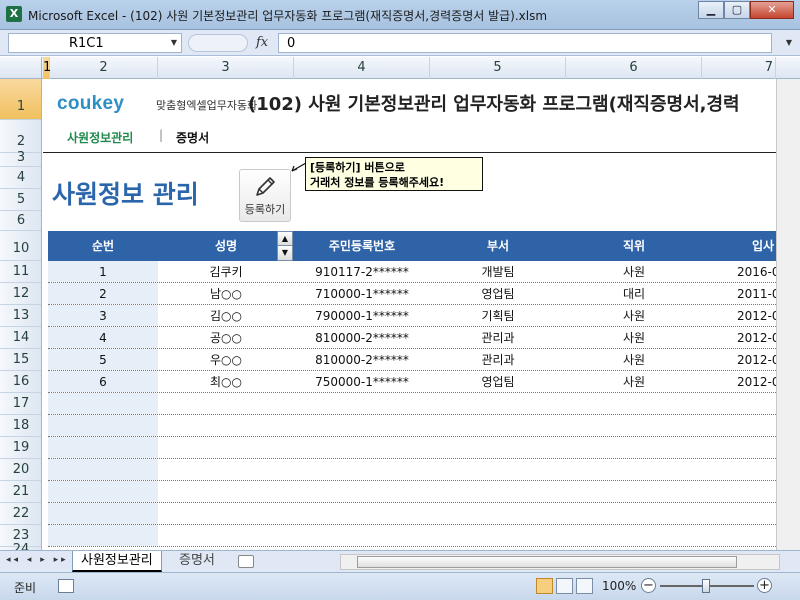  What do you see at coordinates (20, 360) in the screenshot?
I see `row-header: 15` at bounding box center [20, 360].